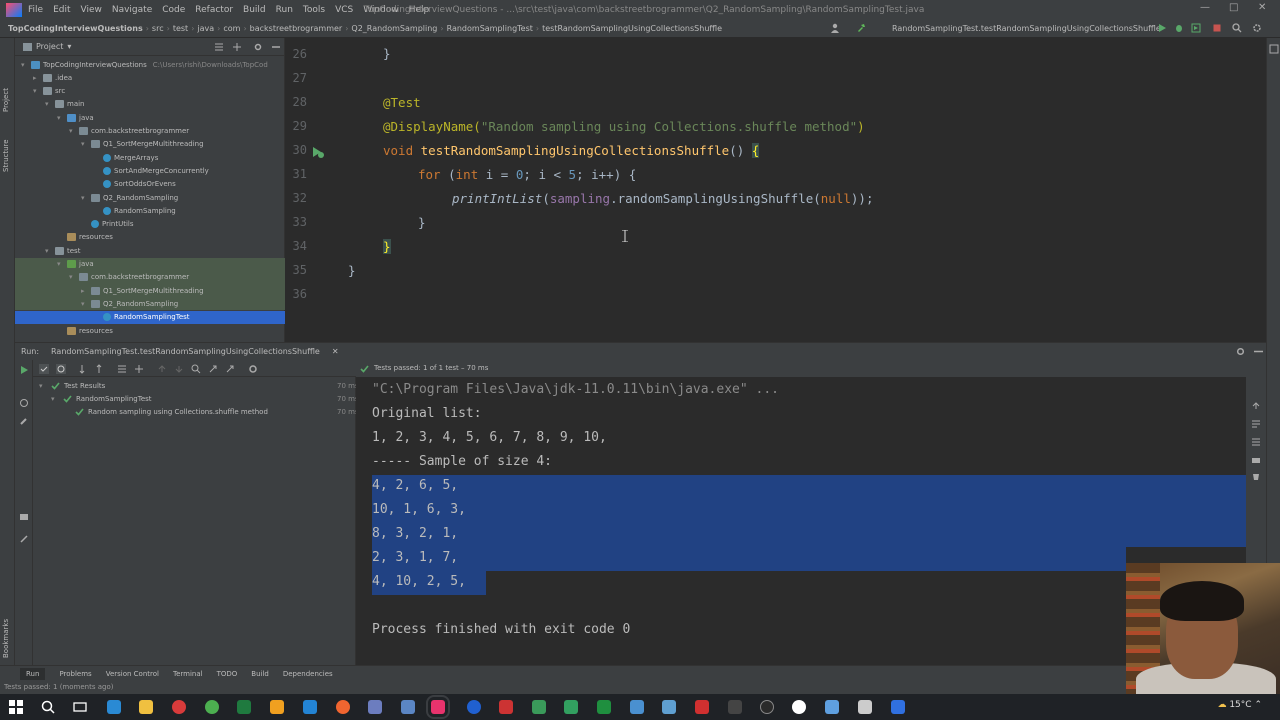 The height and width of the screenshot is (720, 1280). I want to click on coverage-icon, so click(1196, 28).